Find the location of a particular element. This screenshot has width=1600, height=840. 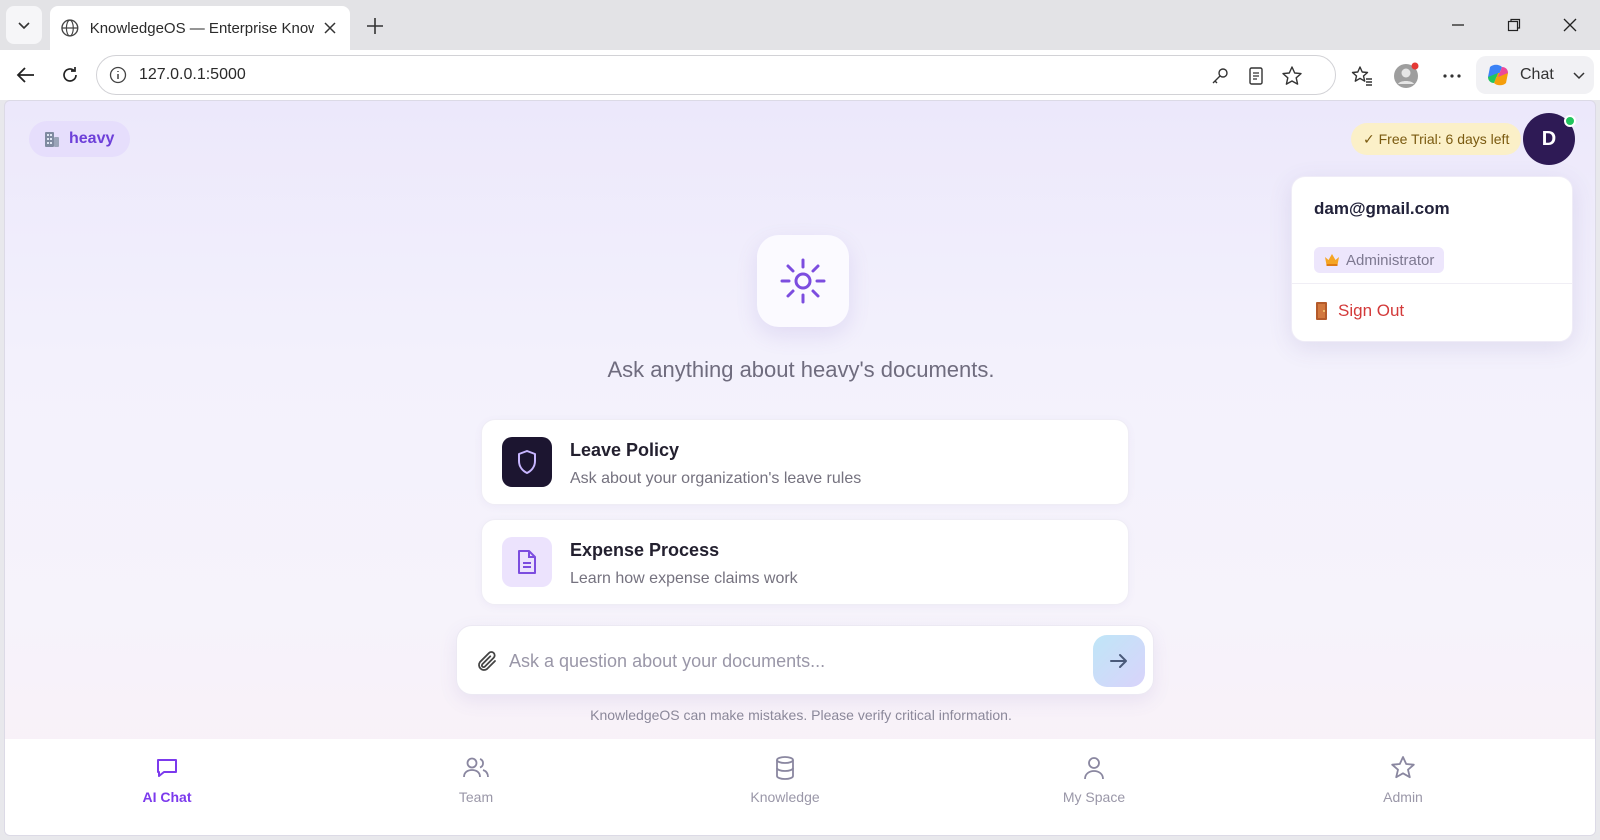

nav-item-team: Team is located at coordinates (476, 779).